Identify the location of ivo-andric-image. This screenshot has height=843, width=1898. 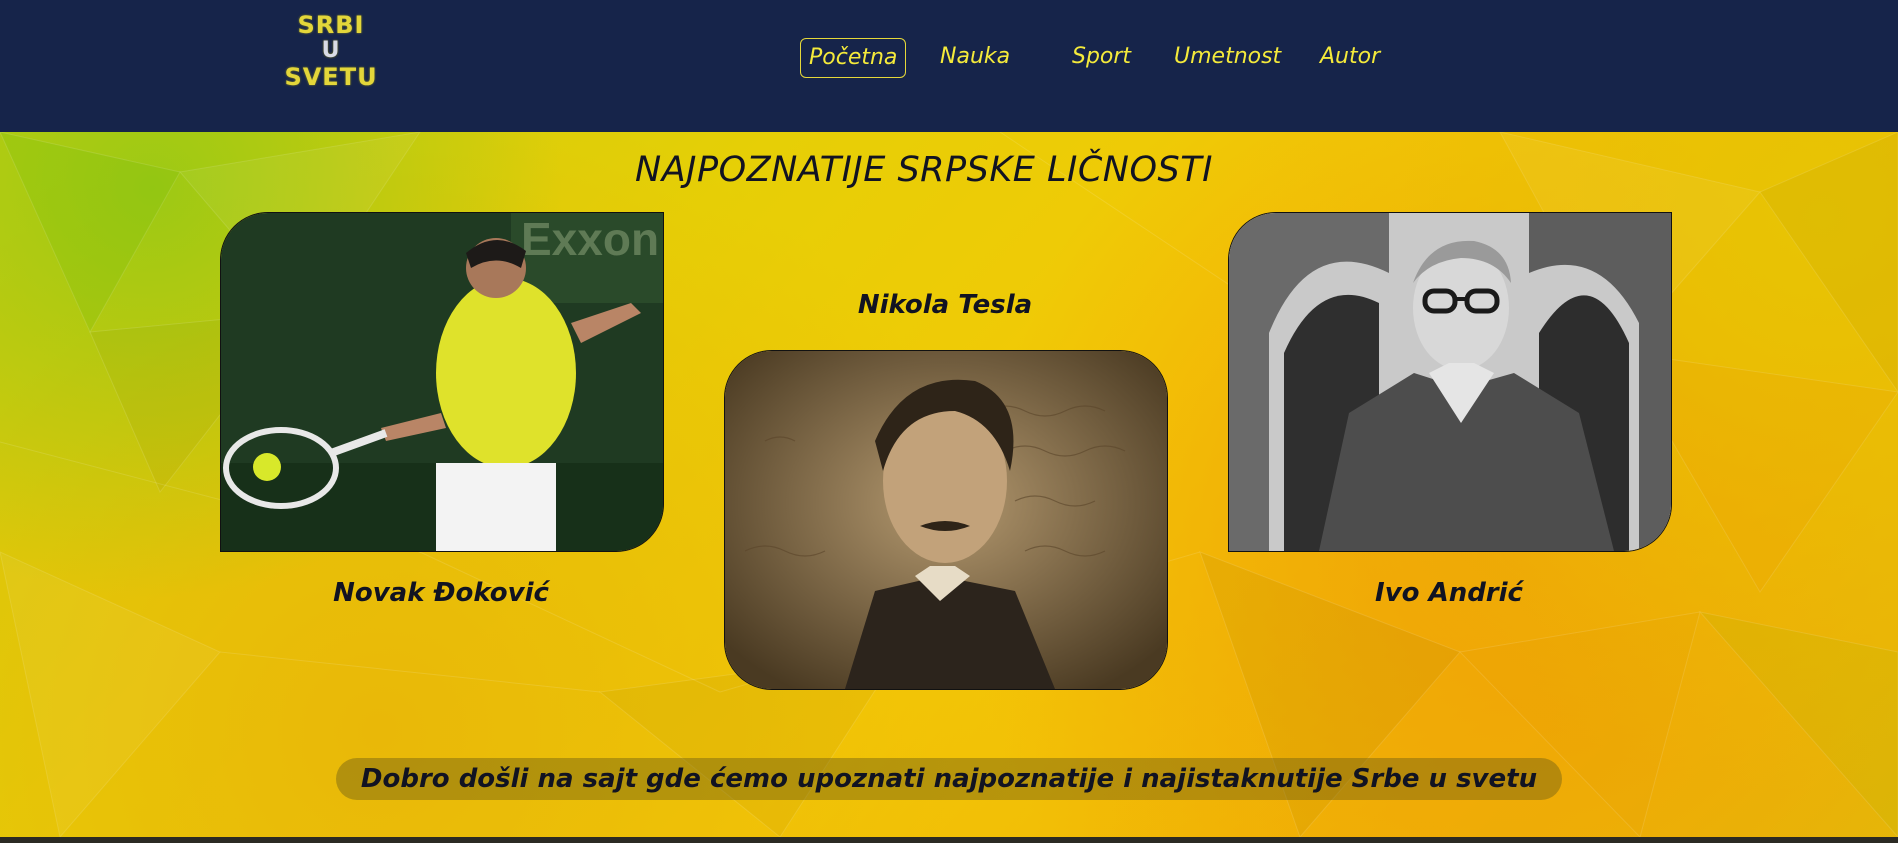
(1450, 382).